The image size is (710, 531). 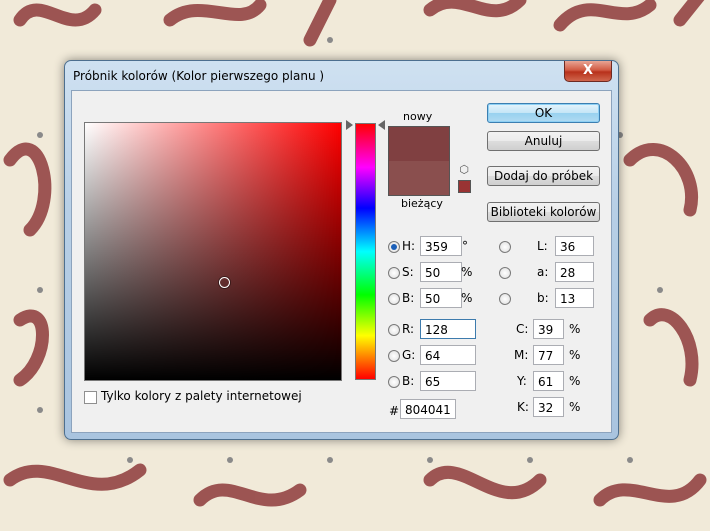 What do you see at coordinates (419, 144) in the screenshot?
I see `new-color-swatch` at bounding box center [419, 144].